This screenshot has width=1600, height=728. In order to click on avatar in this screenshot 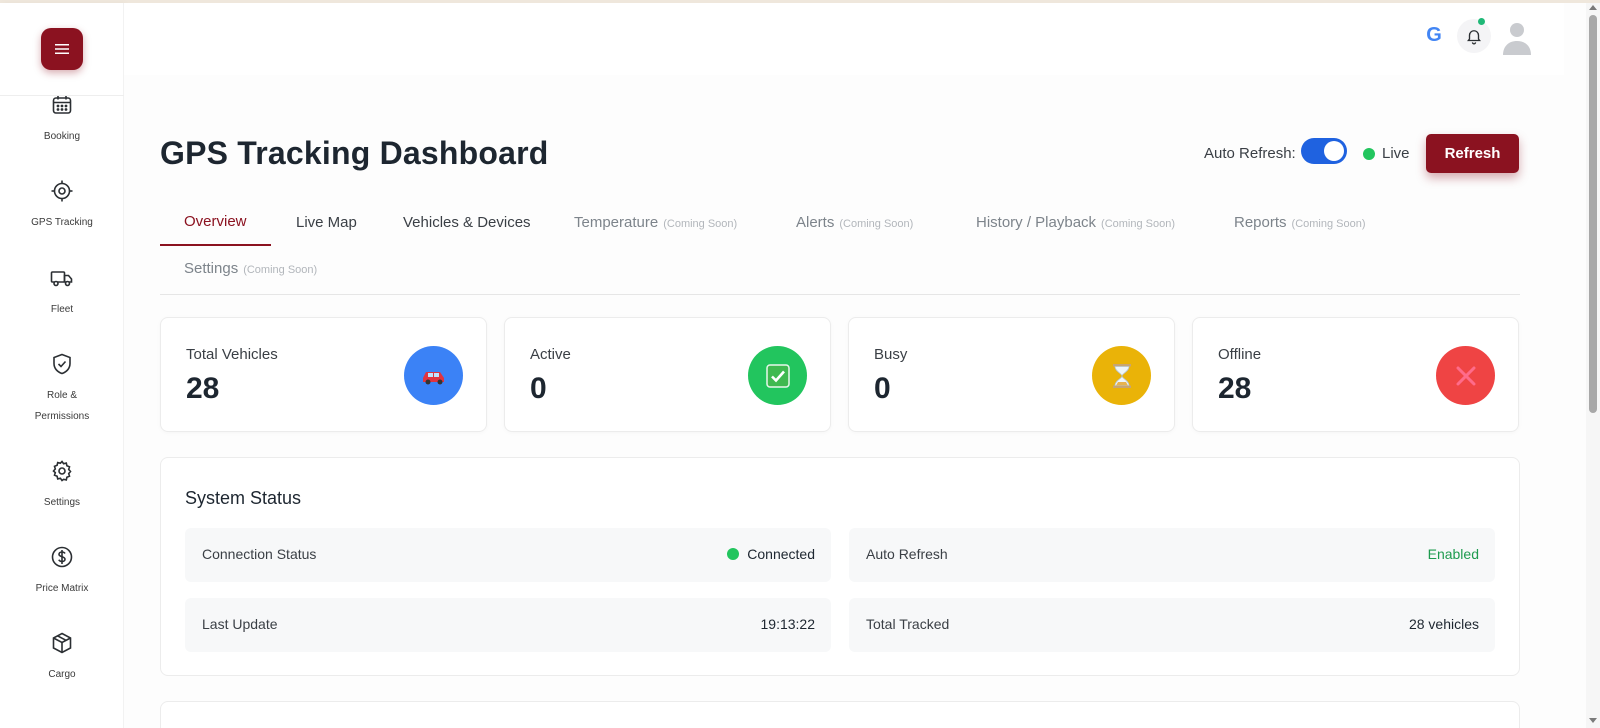, I will do `click(1517, 38)`.